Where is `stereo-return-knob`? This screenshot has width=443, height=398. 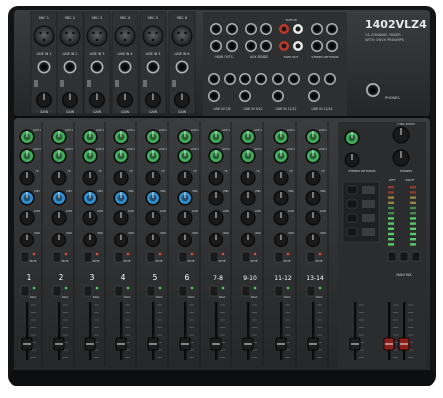 stereo-return-knob is located at coordinates (352, 160).